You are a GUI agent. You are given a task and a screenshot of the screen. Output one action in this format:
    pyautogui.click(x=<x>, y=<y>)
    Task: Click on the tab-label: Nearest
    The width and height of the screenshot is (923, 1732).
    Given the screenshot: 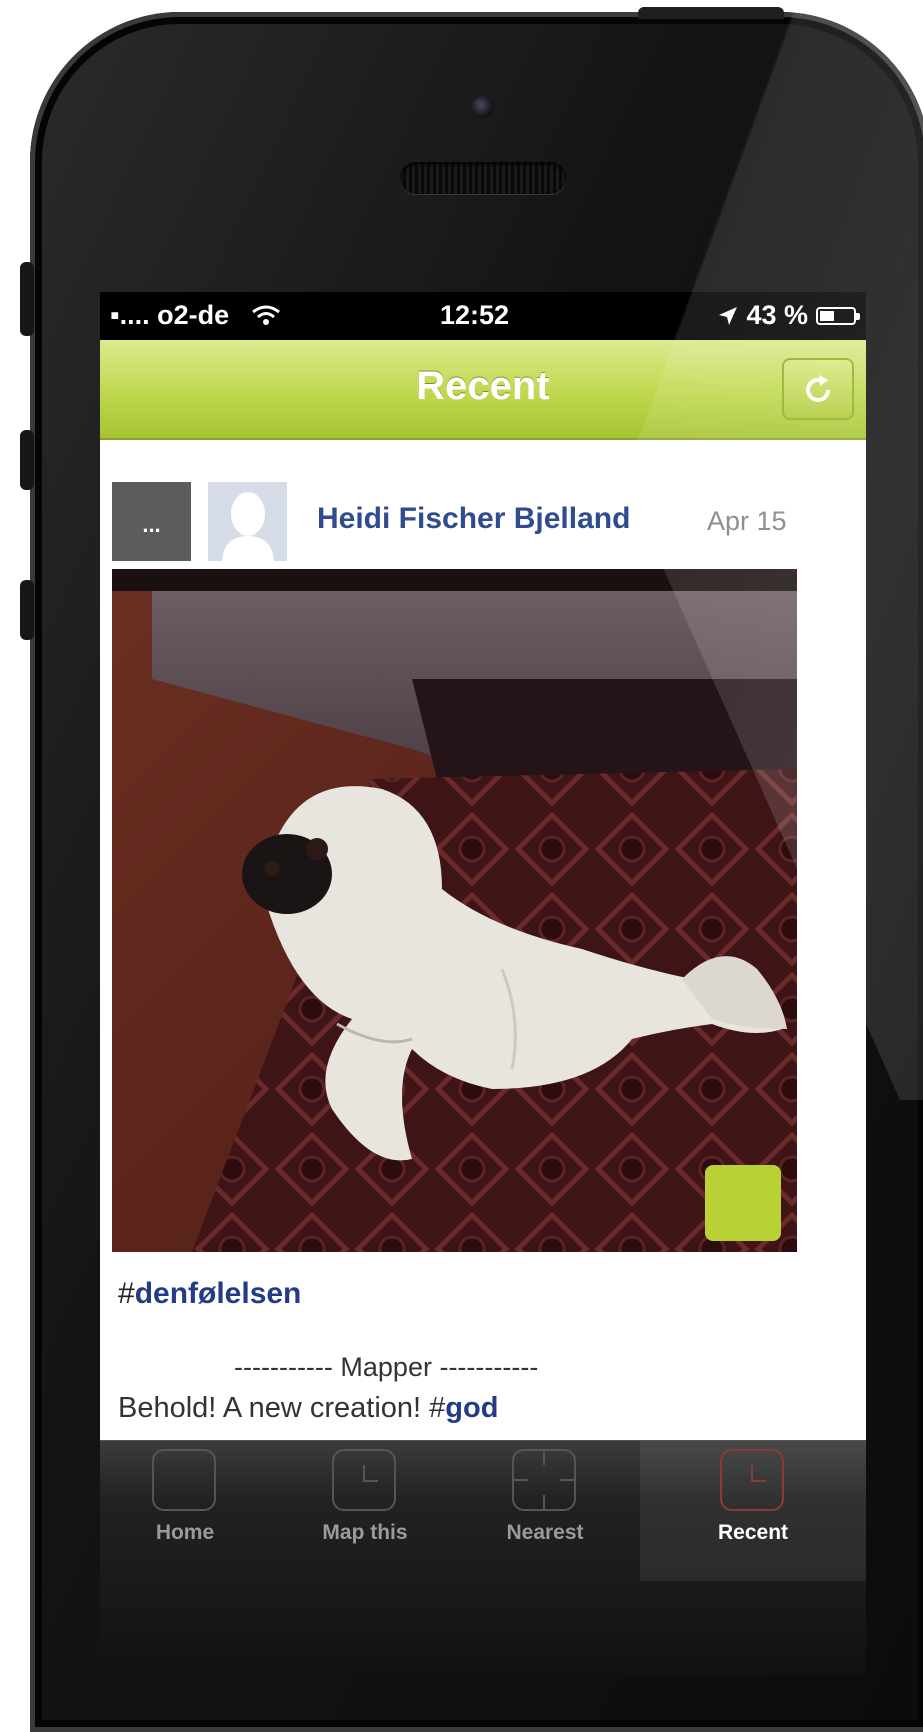 What is the action you would take?
    pyautogui.click(x=545, y=1532)
    